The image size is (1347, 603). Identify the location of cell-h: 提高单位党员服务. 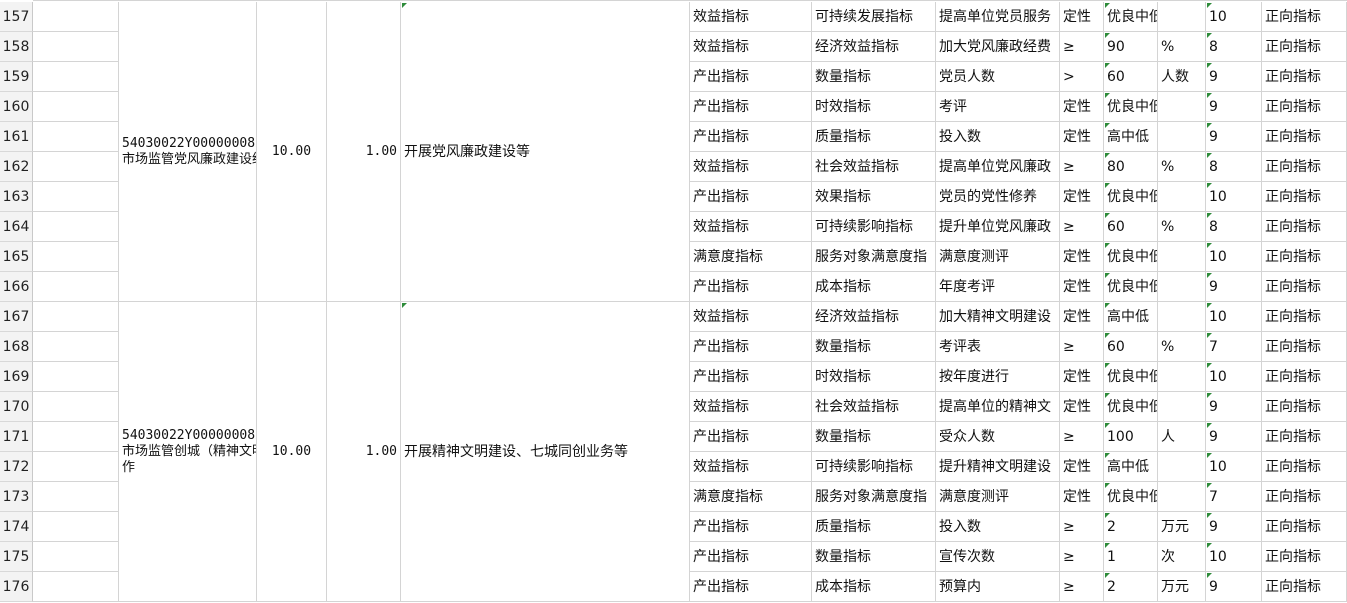
(998, 17).